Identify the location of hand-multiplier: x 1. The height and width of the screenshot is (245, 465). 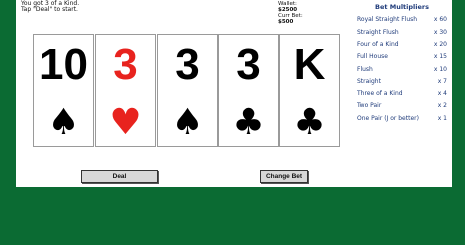
(442, 118).